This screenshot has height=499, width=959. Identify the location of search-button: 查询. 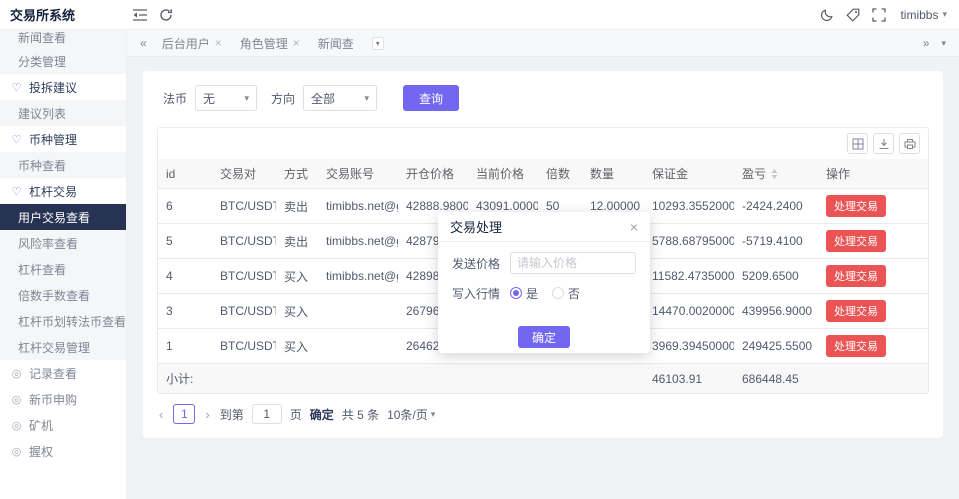
(431, 98).